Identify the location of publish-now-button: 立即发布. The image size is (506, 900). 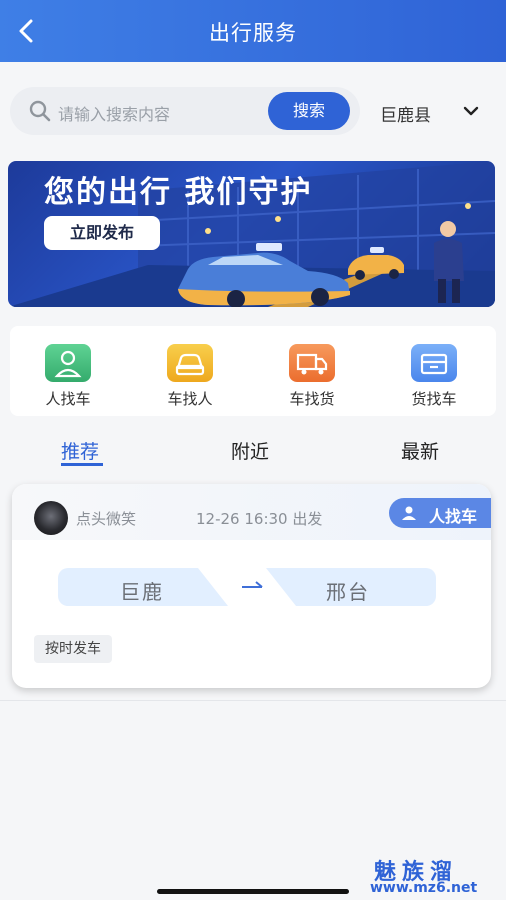
(102, 233).